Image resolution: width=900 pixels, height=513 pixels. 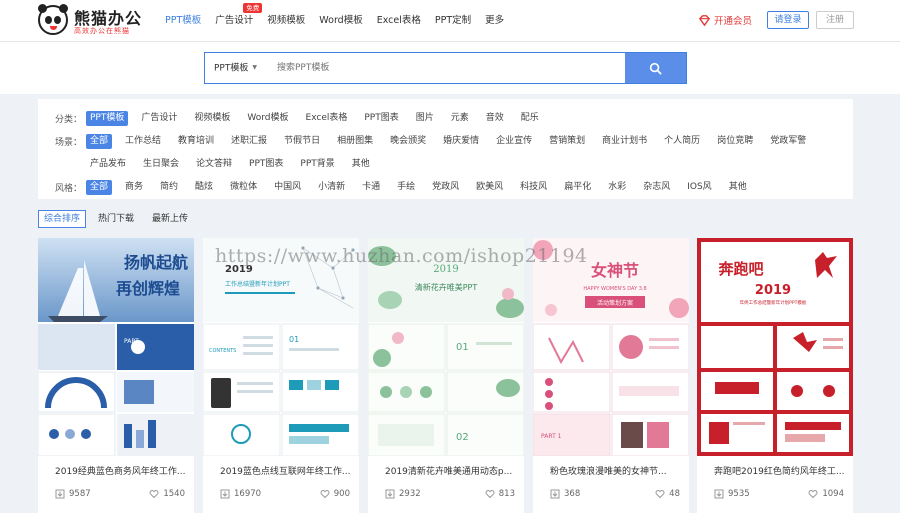 I want to click on like-count: 813, so click(x=500, y=494).